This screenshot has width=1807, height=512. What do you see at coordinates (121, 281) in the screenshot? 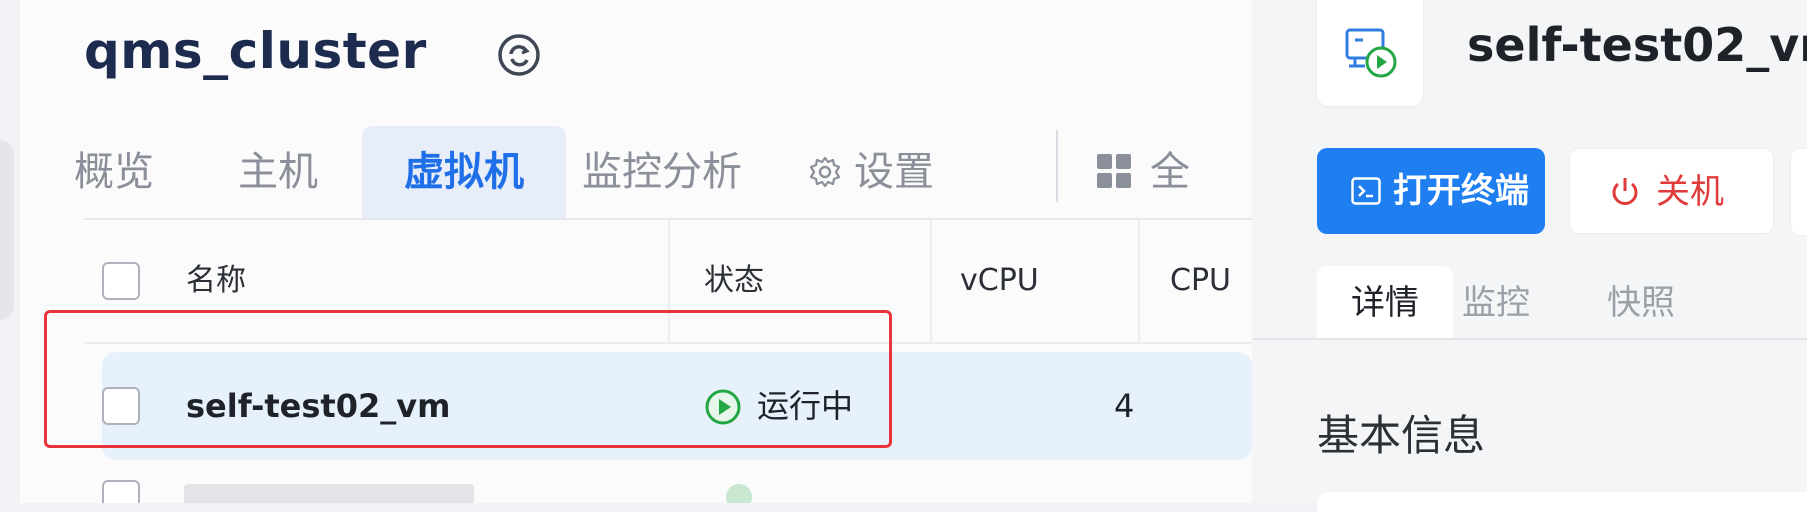
I see `select-all-checkbox` at bounding box center [121, 281].